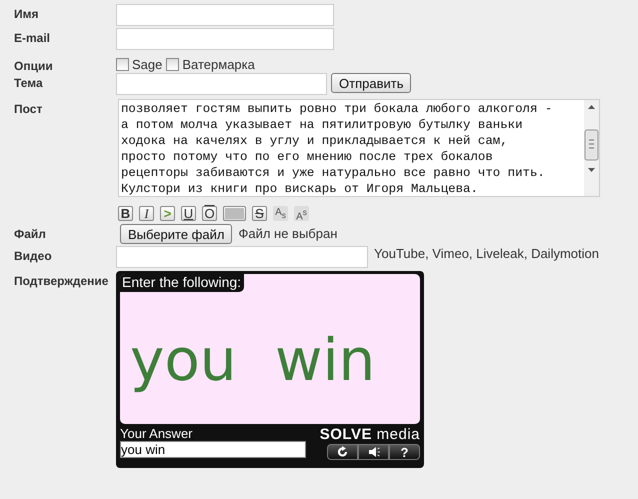 Image resolution: width=638 pixels, height=499 pixels. What do you see at coordinates (288, 233) in the screenshot?
I see `file-status: Файл не выбран` at bounding box center [288, 233].